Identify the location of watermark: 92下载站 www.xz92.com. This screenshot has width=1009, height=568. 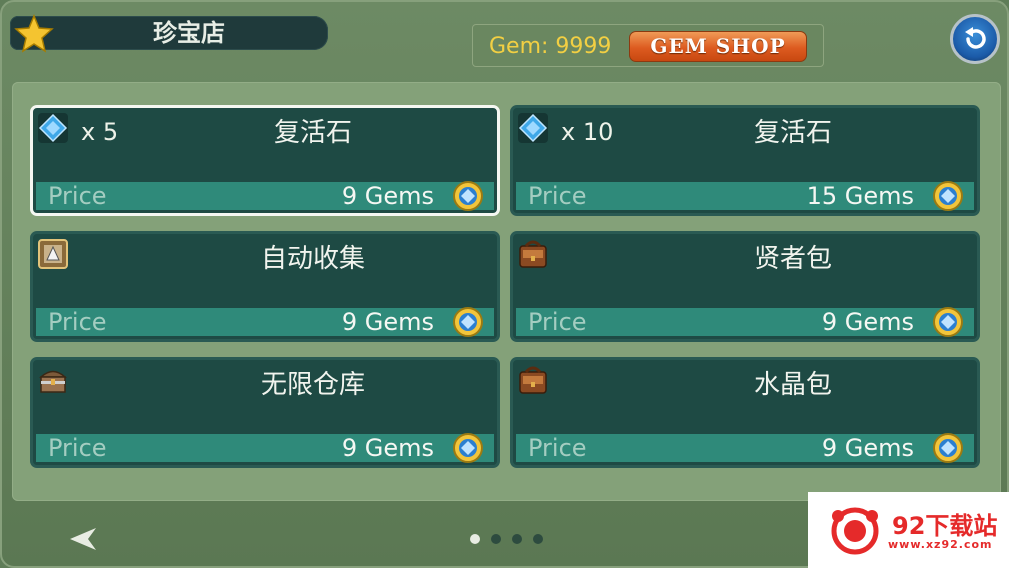
(908, 530).